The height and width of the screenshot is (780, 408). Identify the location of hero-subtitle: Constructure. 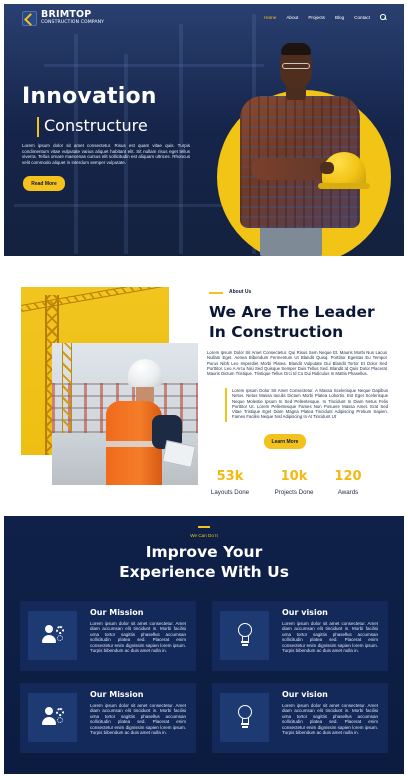
(96, 125).